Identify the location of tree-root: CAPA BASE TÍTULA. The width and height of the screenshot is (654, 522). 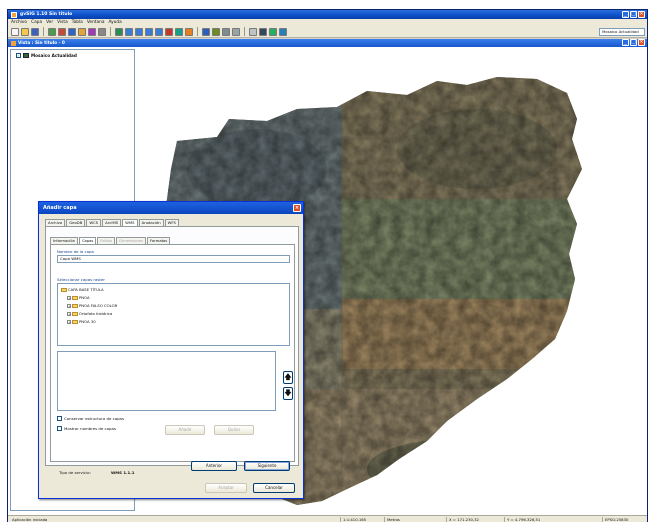
(82, 289).